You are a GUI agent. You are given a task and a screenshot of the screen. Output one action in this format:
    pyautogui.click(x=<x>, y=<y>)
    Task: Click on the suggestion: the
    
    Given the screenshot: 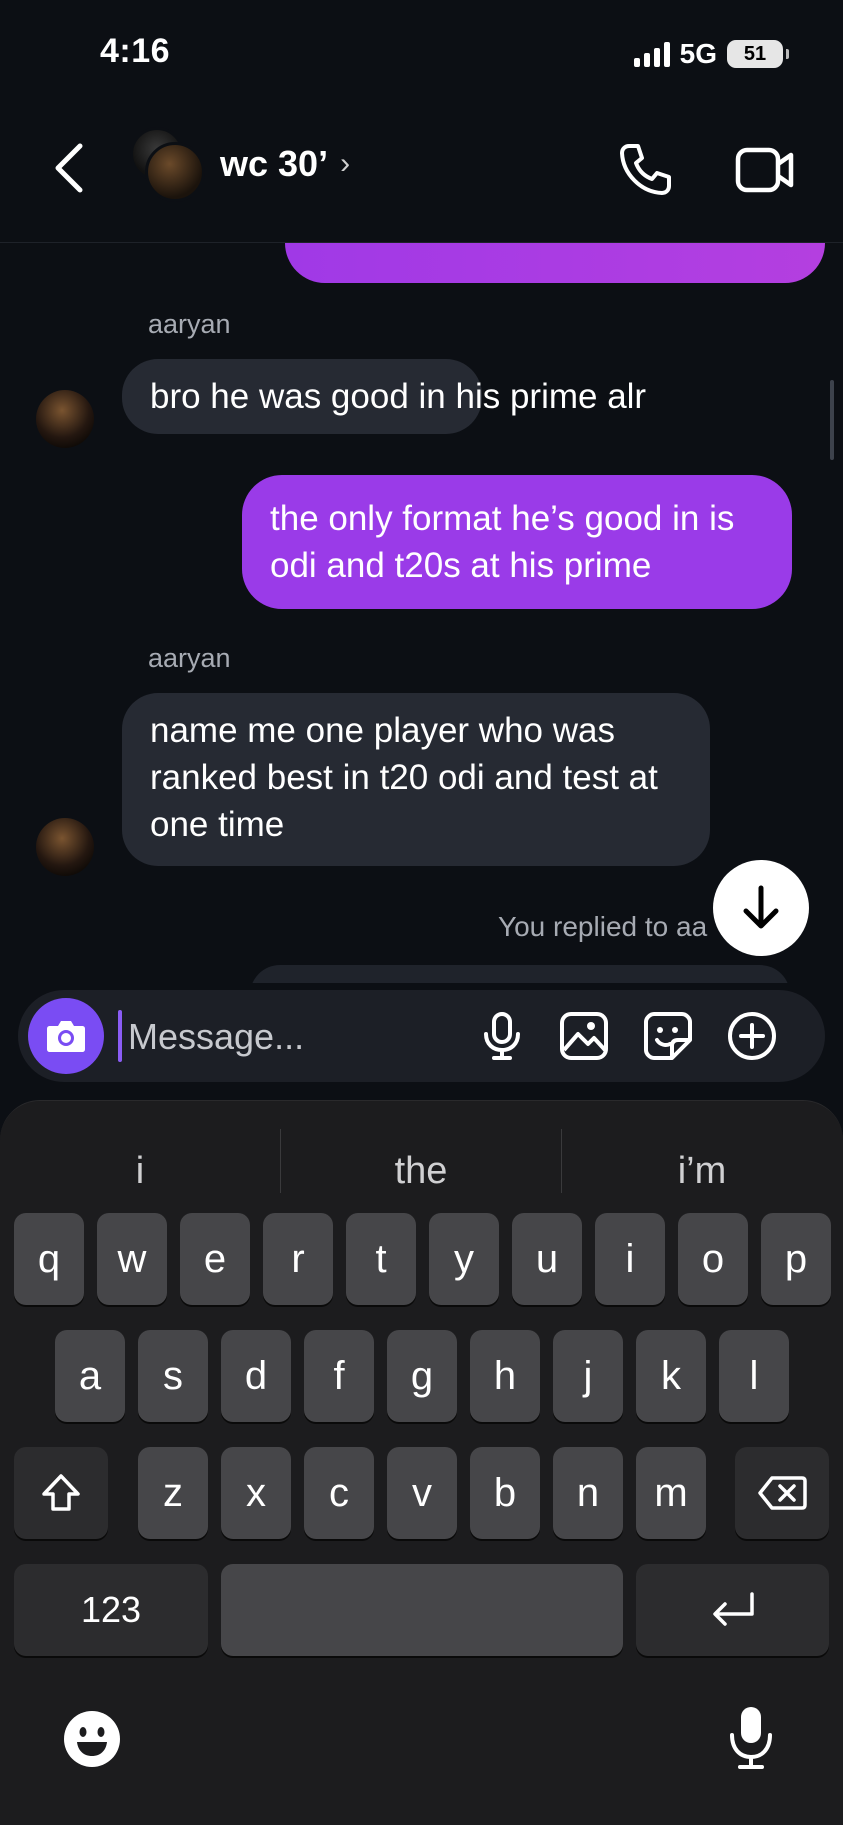 What is the action you would take?
    pyautogui.click(x=421, y=1171)
    